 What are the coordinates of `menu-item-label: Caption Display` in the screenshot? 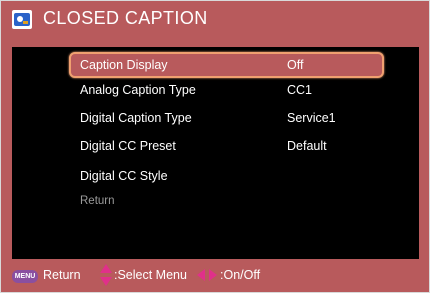 It's located at (124, 65).